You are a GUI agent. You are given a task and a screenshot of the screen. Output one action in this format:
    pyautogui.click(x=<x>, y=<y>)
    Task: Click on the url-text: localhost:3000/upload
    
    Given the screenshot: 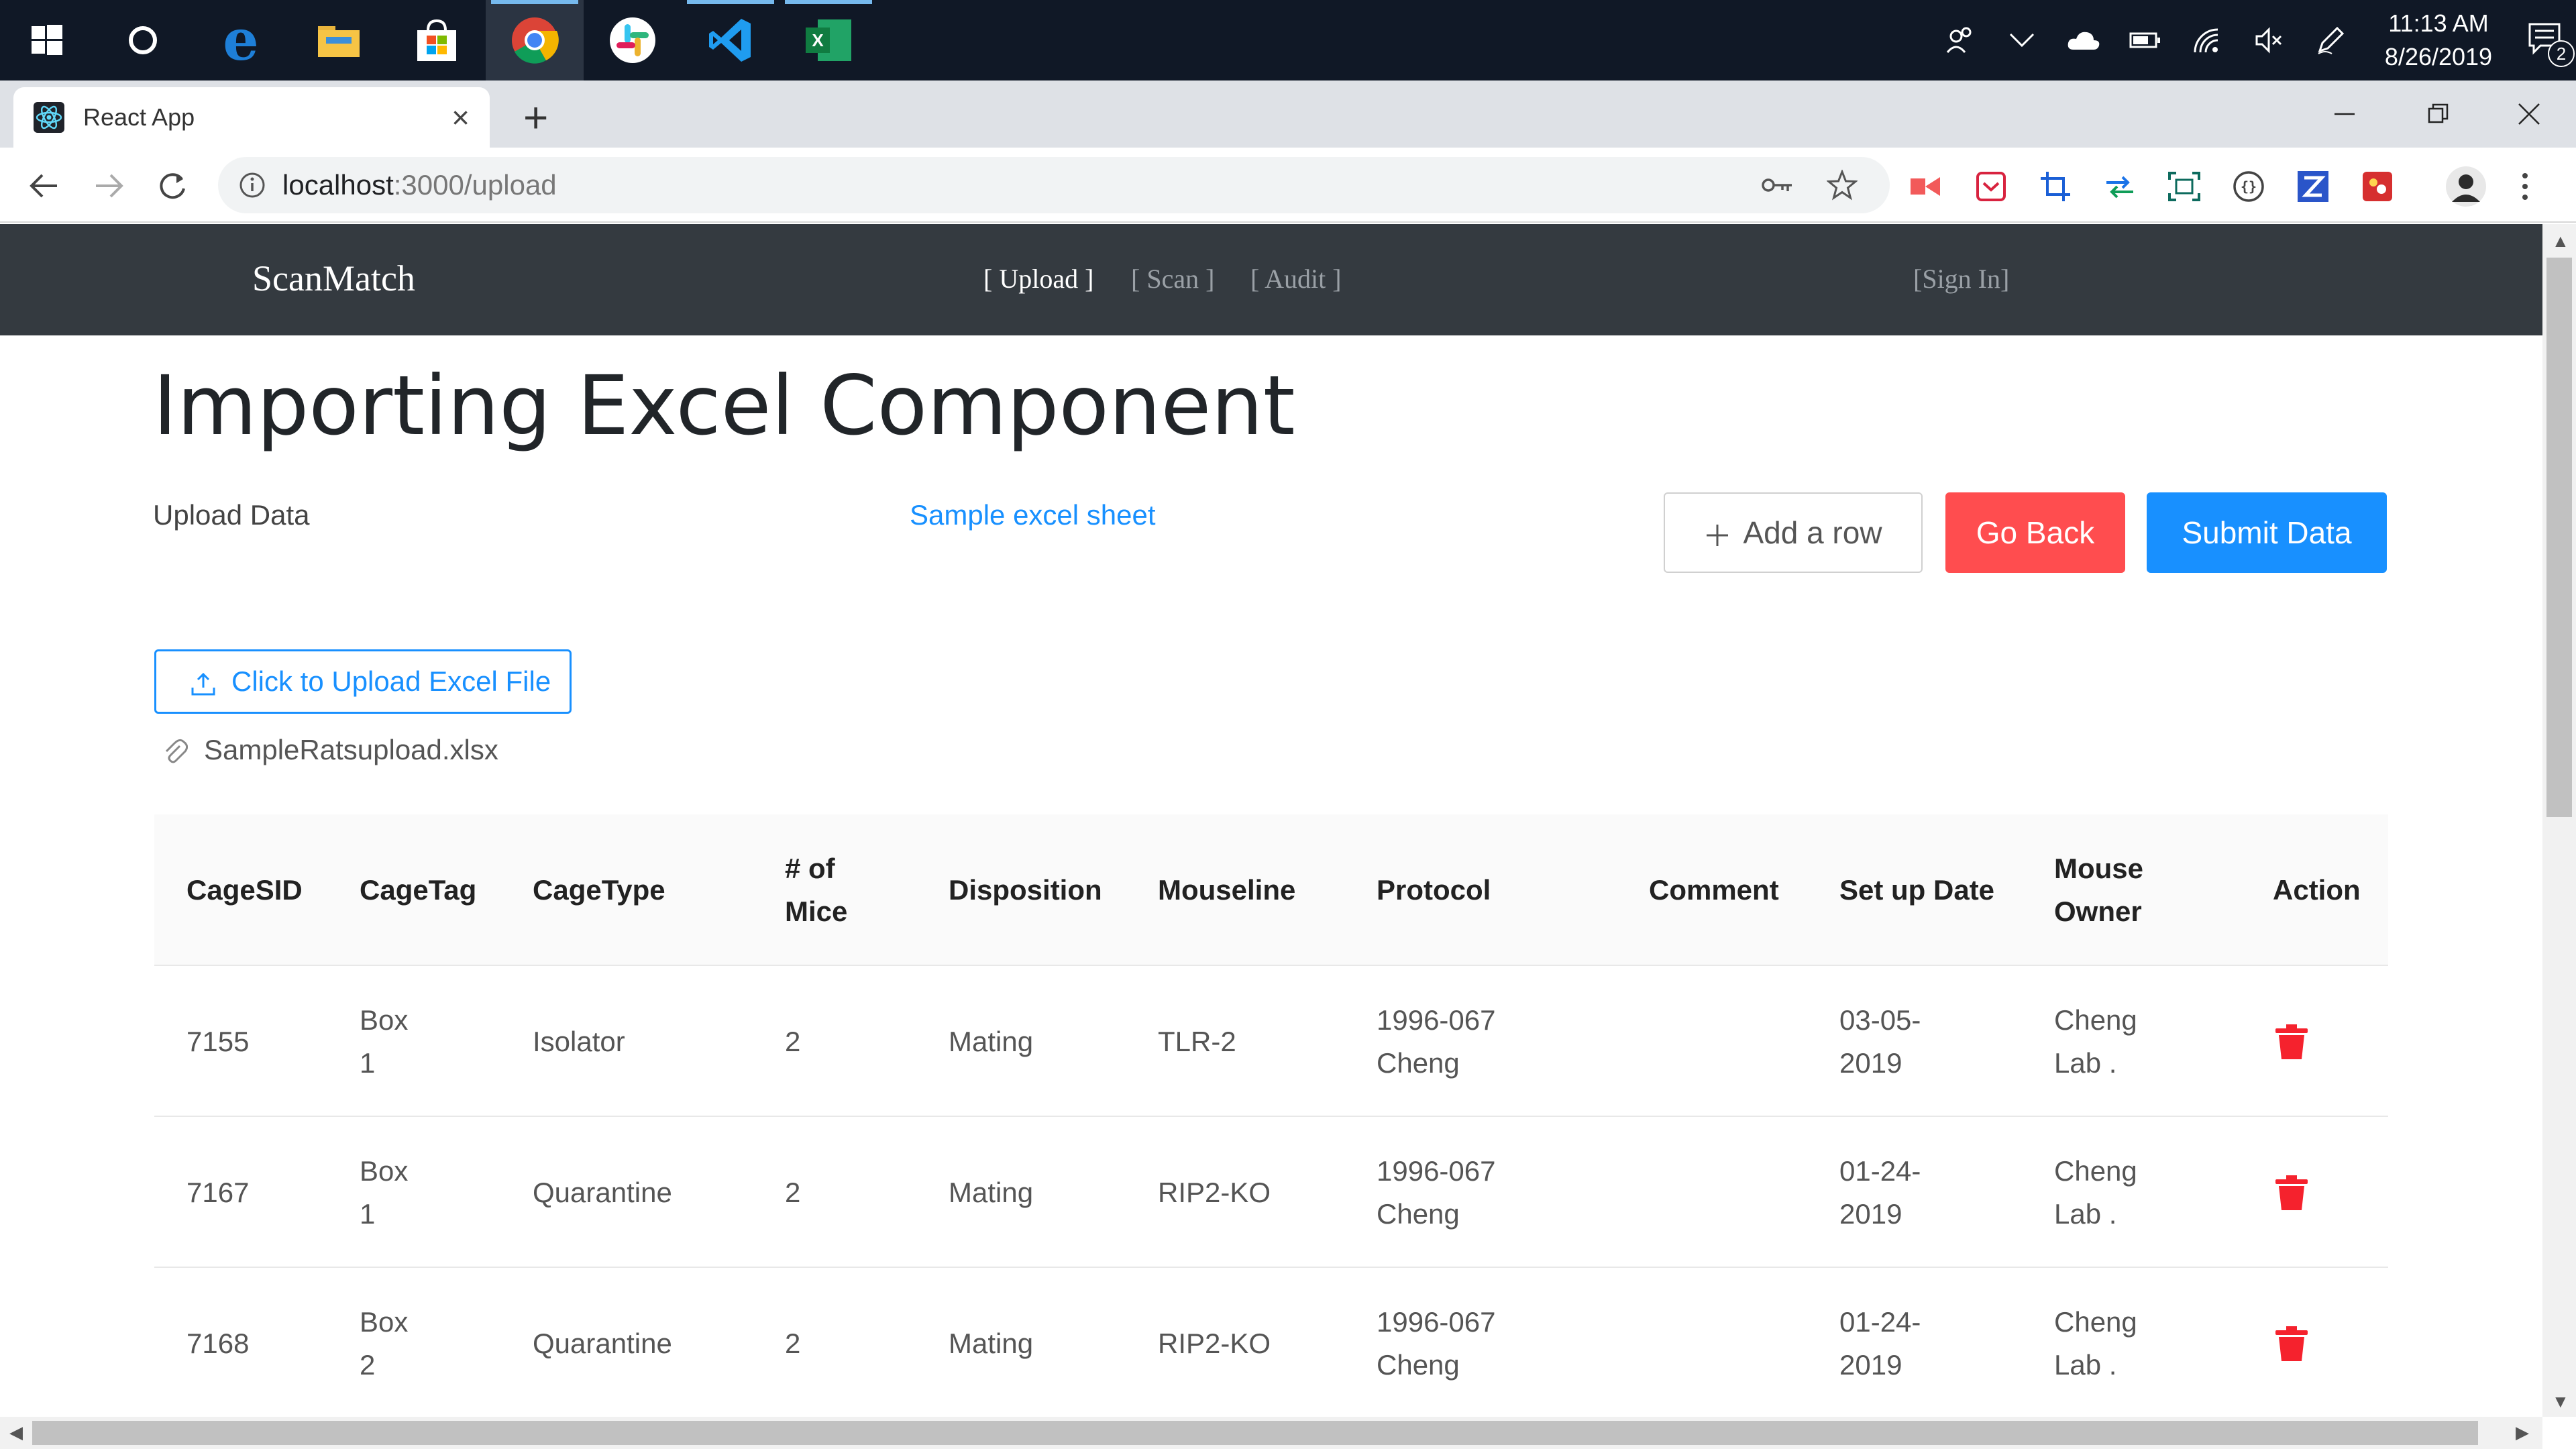 What is the action you would take?
    pyautogui.click(x=419, y=185)
    